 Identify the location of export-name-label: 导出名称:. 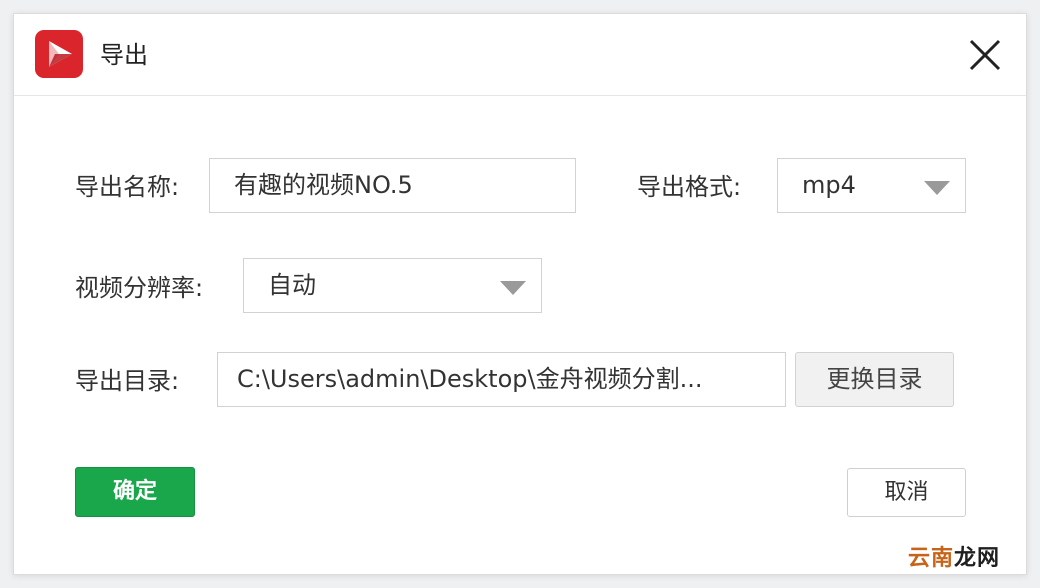
(127, 187).